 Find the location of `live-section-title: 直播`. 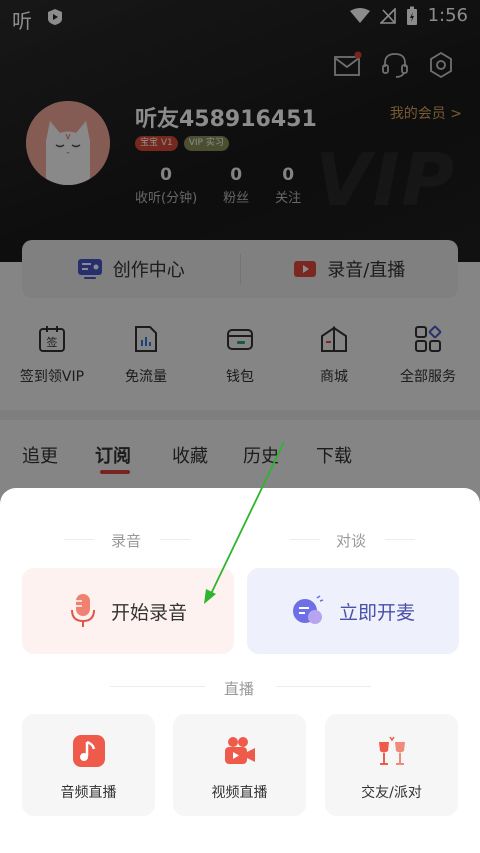

live-section-title: 直播 is located at coordinates (239, 689).